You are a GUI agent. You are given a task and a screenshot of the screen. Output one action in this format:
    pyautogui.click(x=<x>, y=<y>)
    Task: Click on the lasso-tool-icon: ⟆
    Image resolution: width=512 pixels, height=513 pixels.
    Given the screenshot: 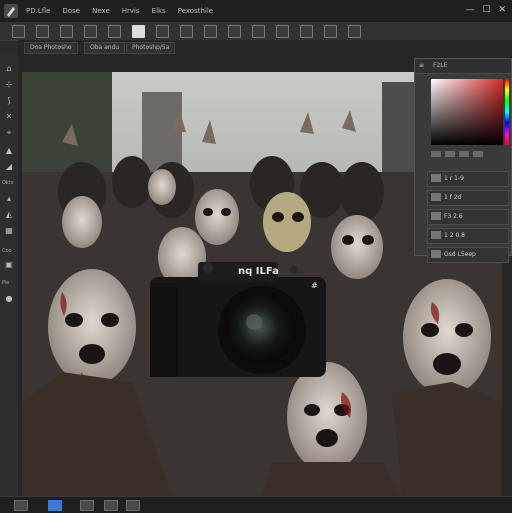 What is the action you would take?
    pyautogui.click(x=9, y=101)
    